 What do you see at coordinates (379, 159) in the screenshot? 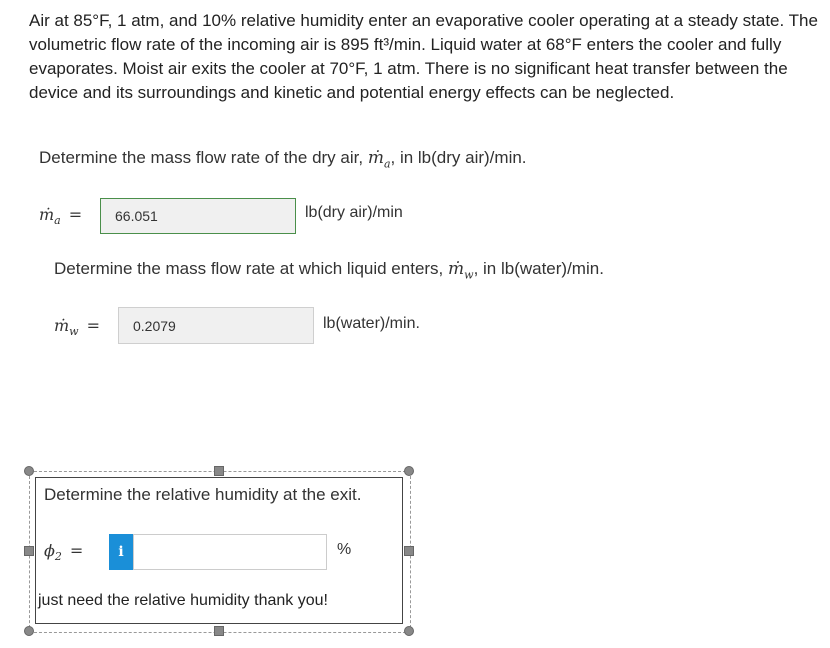
I see `question-1-symbol: ṁa` at bounding box center [379, 159].